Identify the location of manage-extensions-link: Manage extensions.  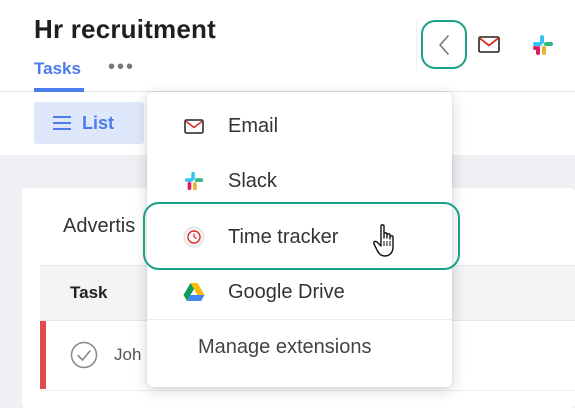
(284, 347).